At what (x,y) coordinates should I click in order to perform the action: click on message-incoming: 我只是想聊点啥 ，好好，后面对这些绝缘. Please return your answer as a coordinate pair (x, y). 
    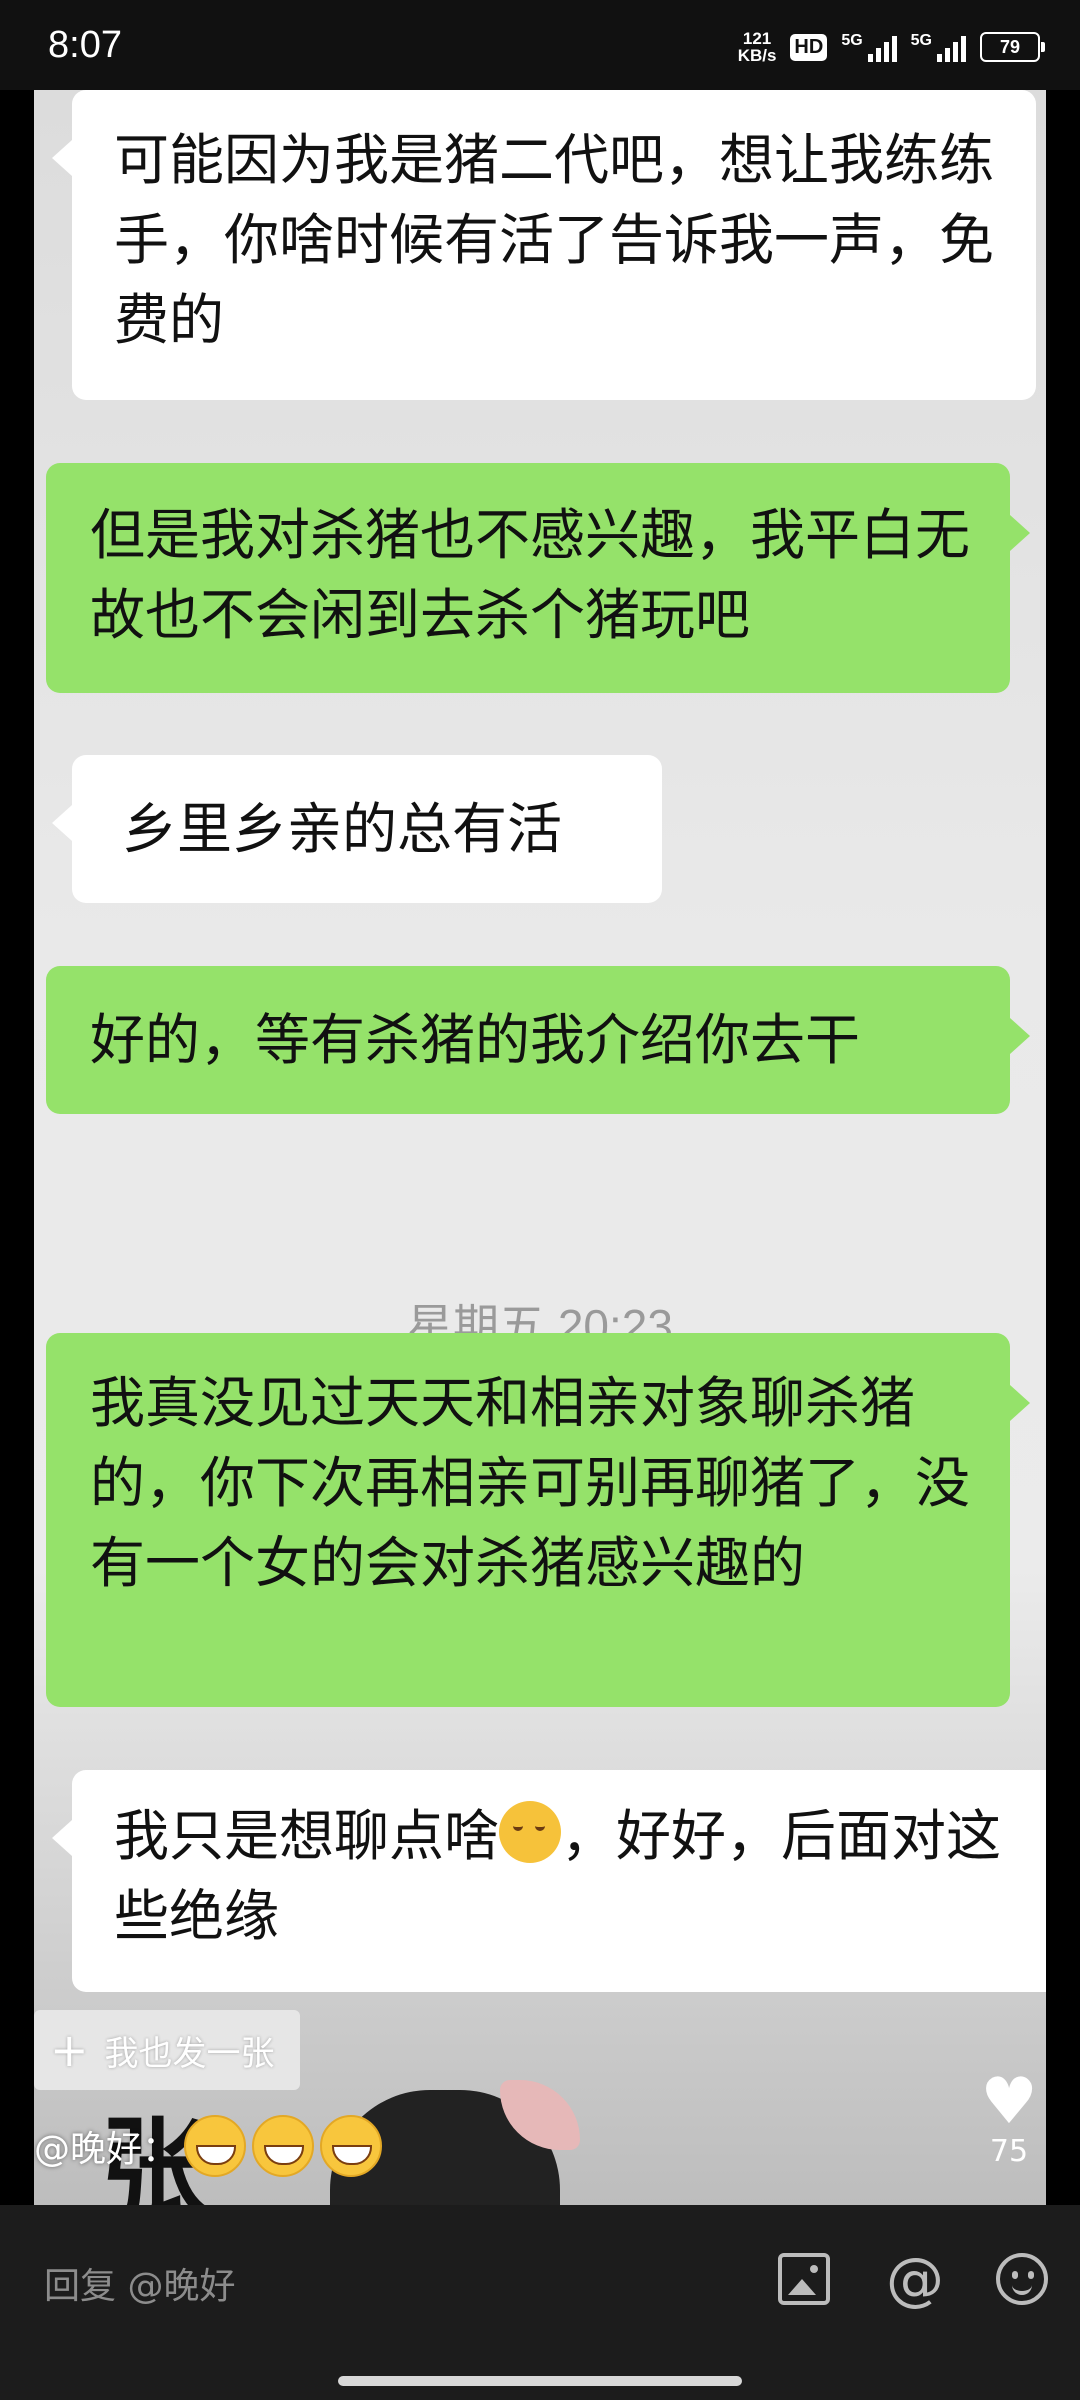
    Looking at the image, I should click on (549, 1881).